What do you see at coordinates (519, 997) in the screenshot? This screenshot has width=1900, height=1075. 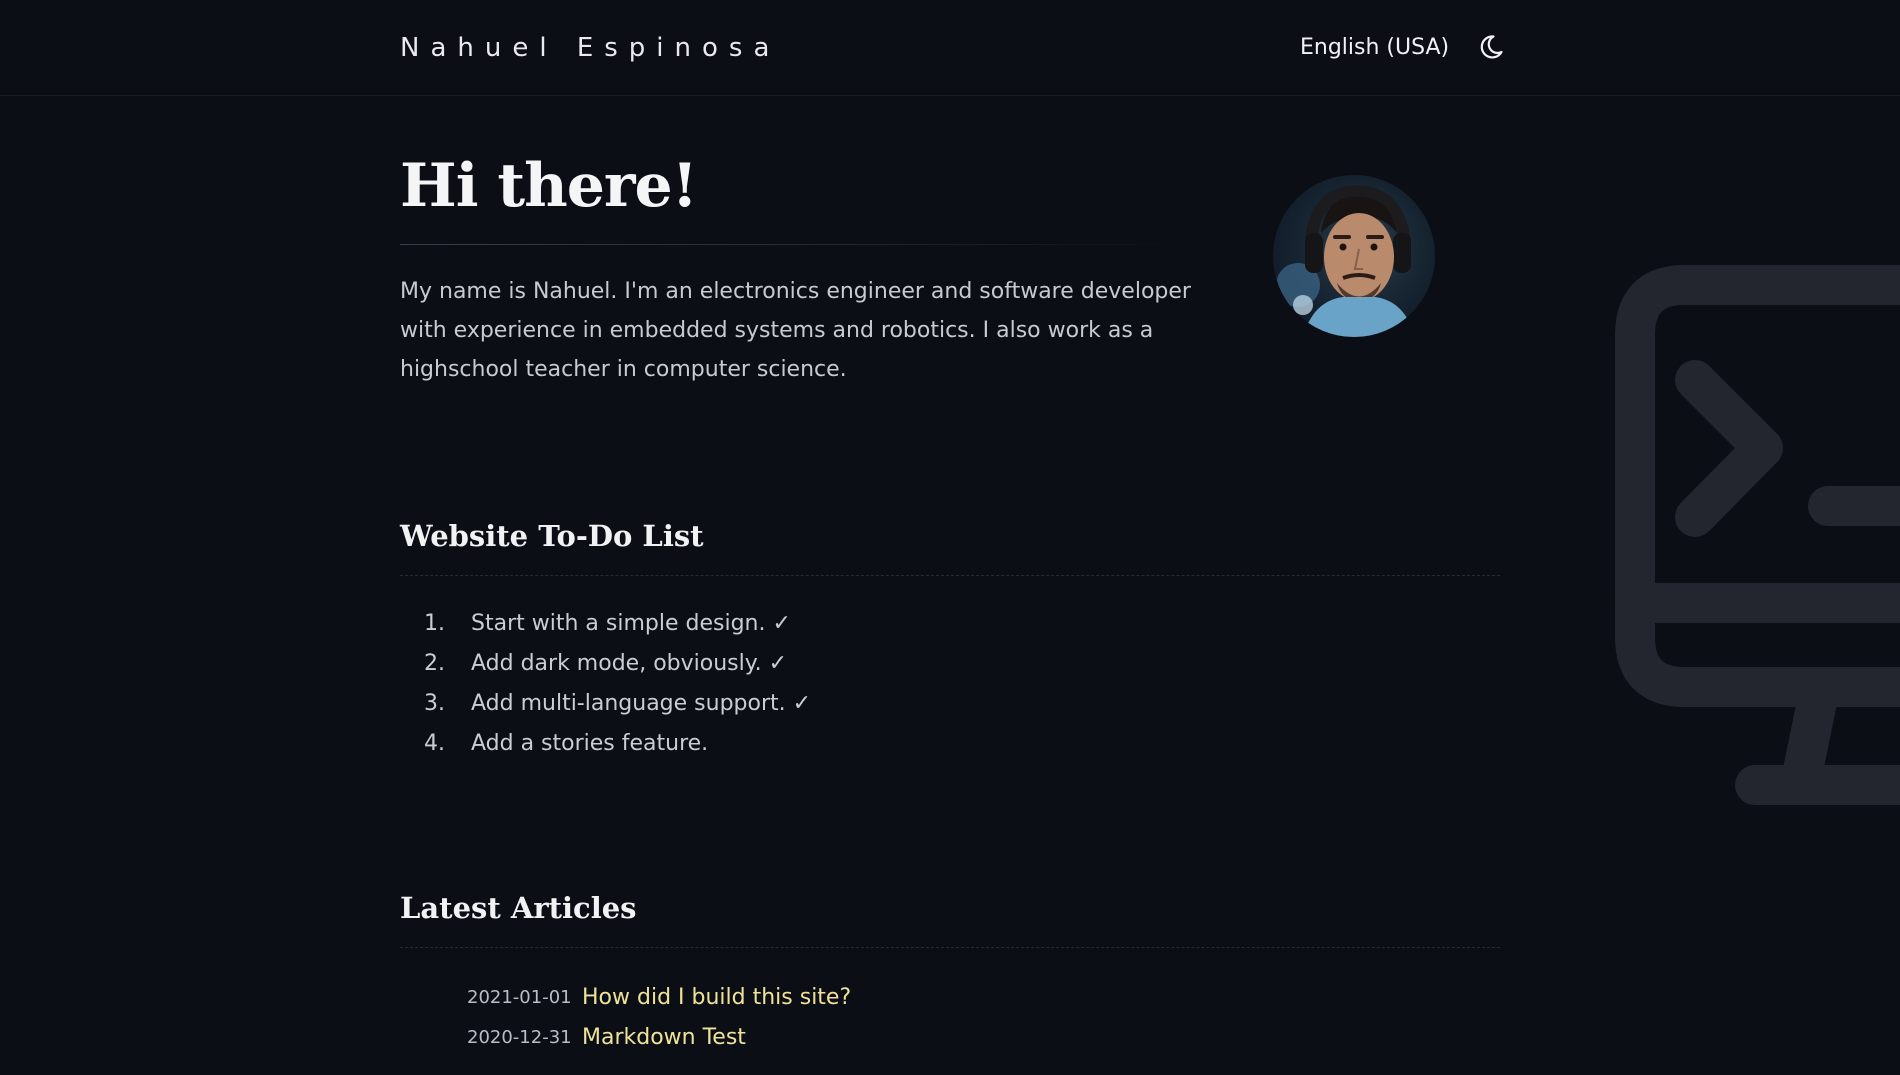 I see `article-date: 2021-01-01` at bounding box center [519, 997].